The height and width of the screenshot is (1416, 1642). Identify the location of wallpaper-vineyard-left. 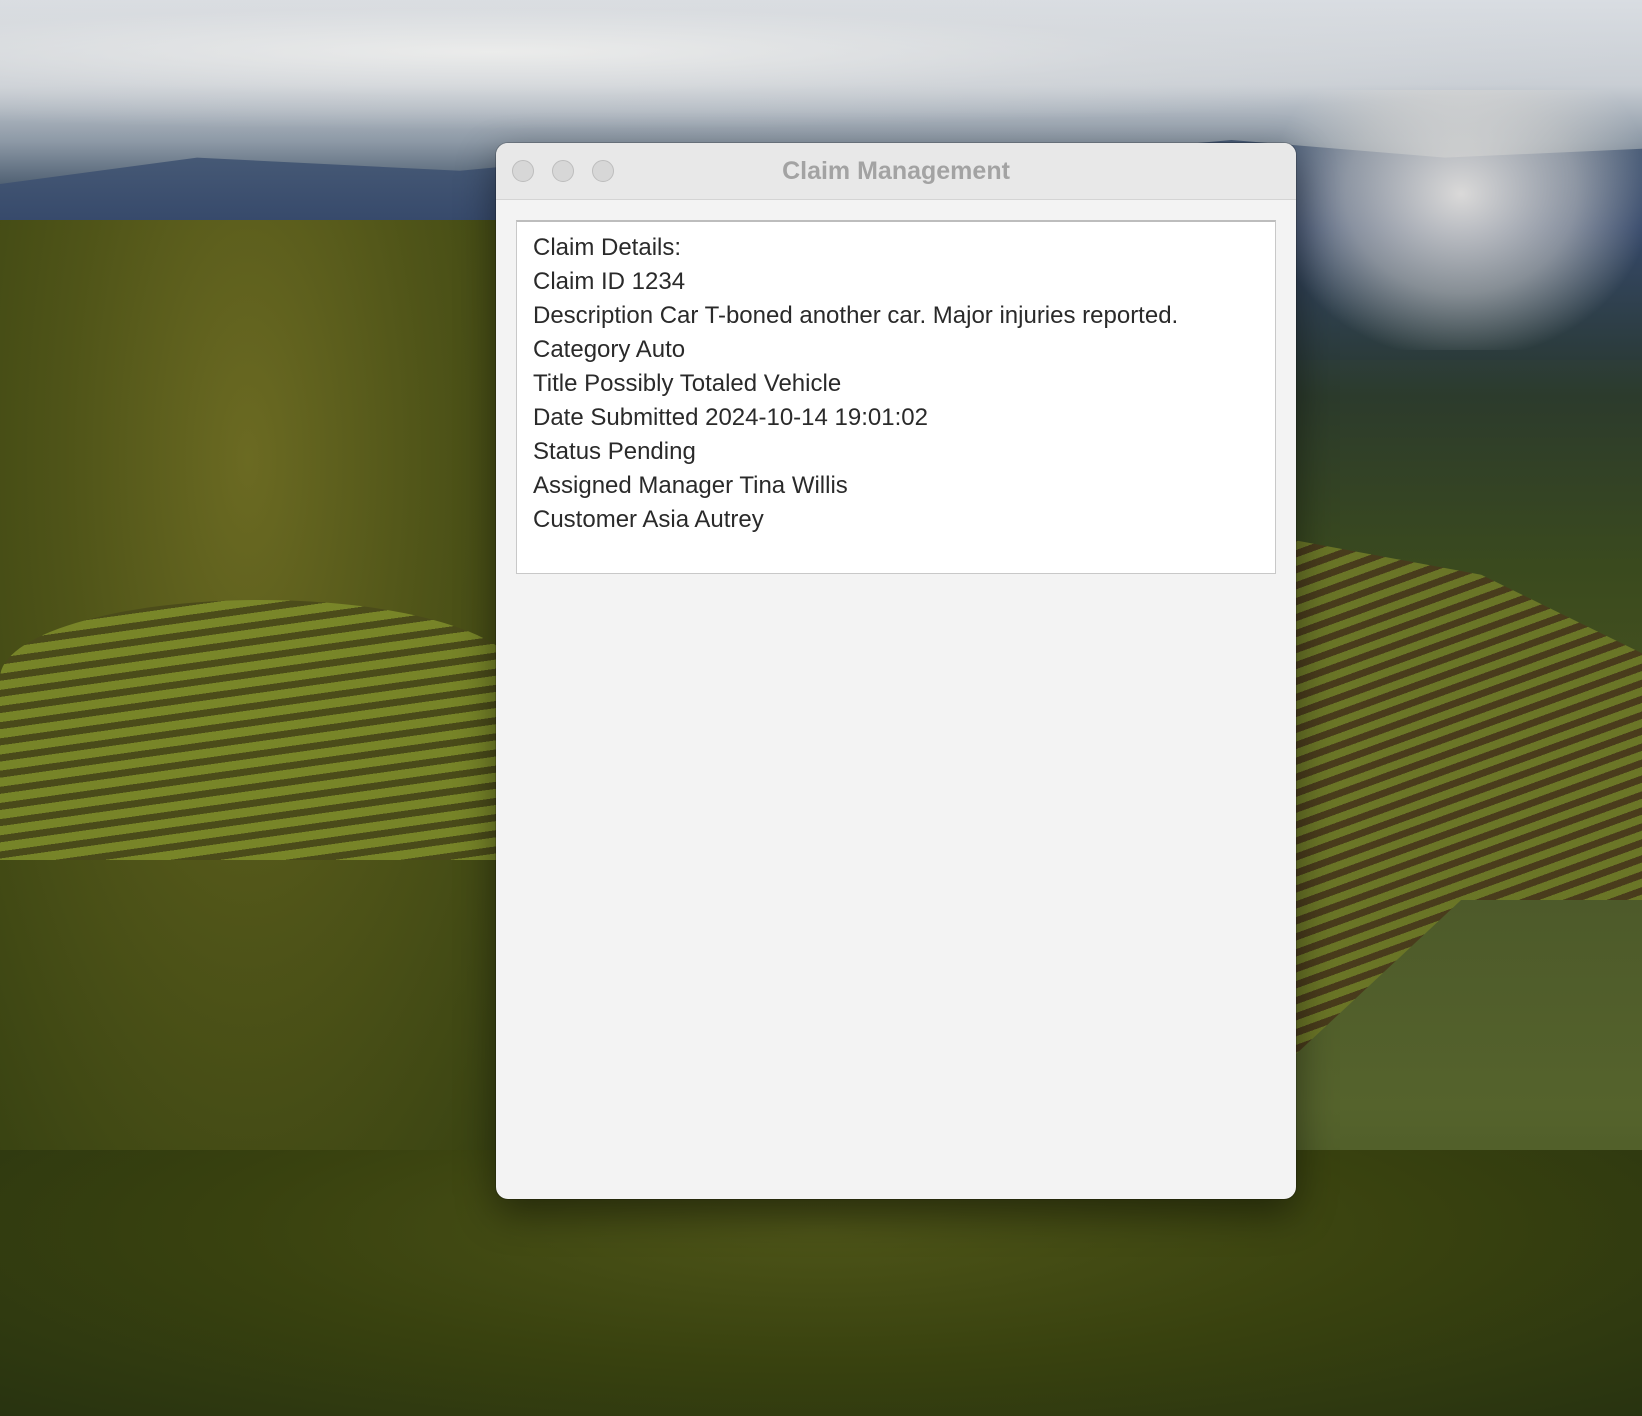
(260, 730).